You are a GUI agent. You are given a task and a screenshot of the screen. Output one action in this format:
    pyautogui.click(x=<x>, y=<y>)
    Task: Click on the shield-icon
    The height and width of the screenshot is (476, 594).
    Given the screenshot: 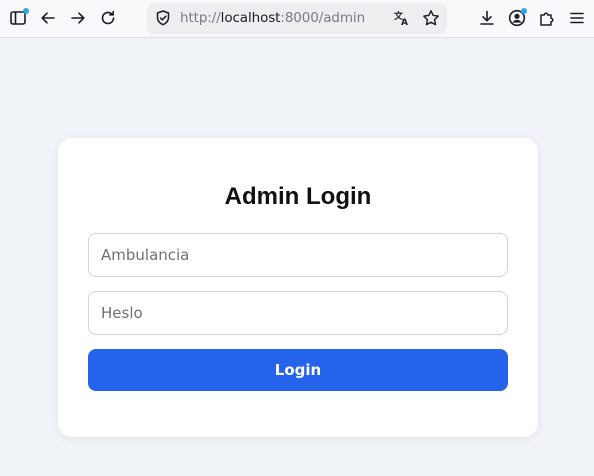 What is the action you would take?
    pyautogui.click(x=163, y=18)
    